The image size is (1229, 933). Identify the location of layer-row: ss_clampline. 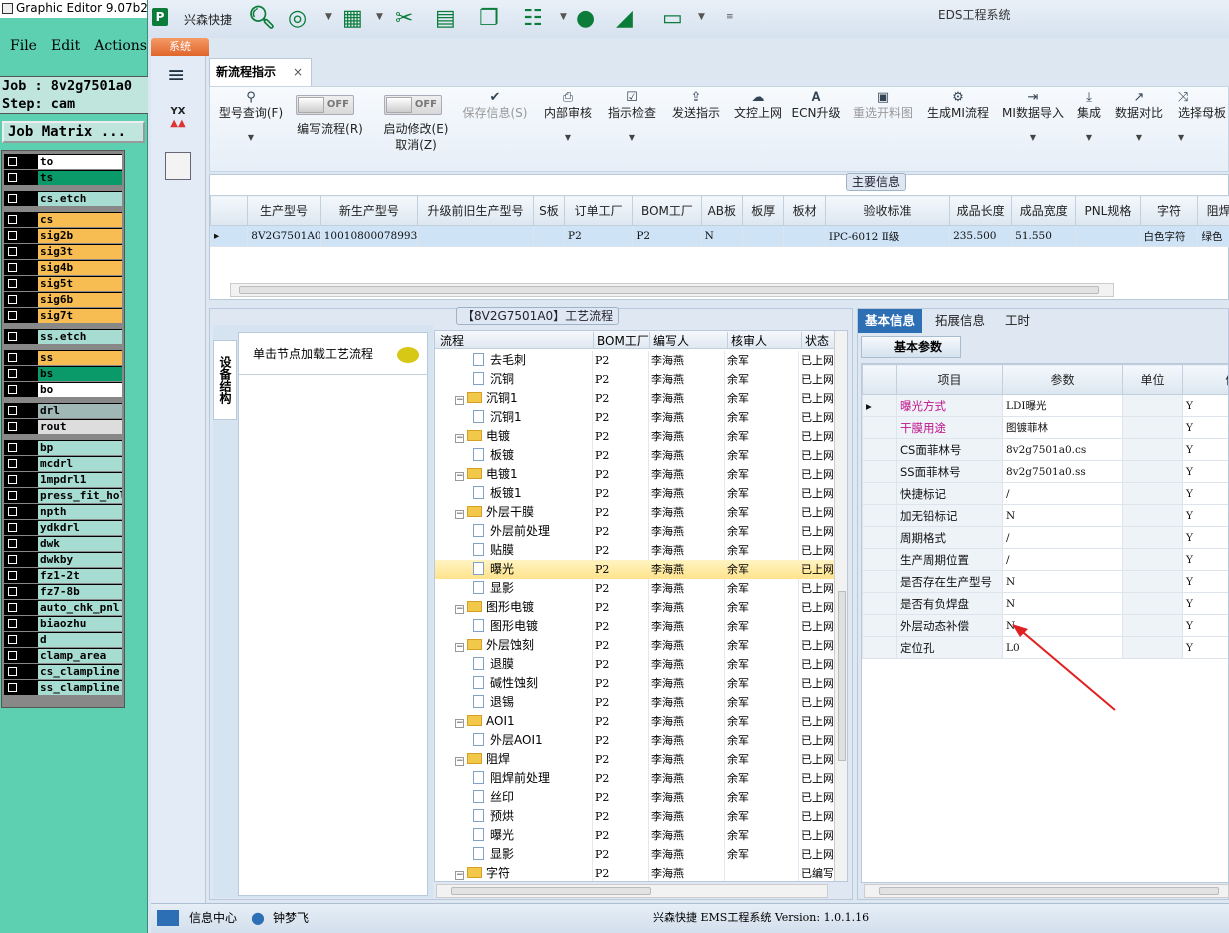
(63, 687).